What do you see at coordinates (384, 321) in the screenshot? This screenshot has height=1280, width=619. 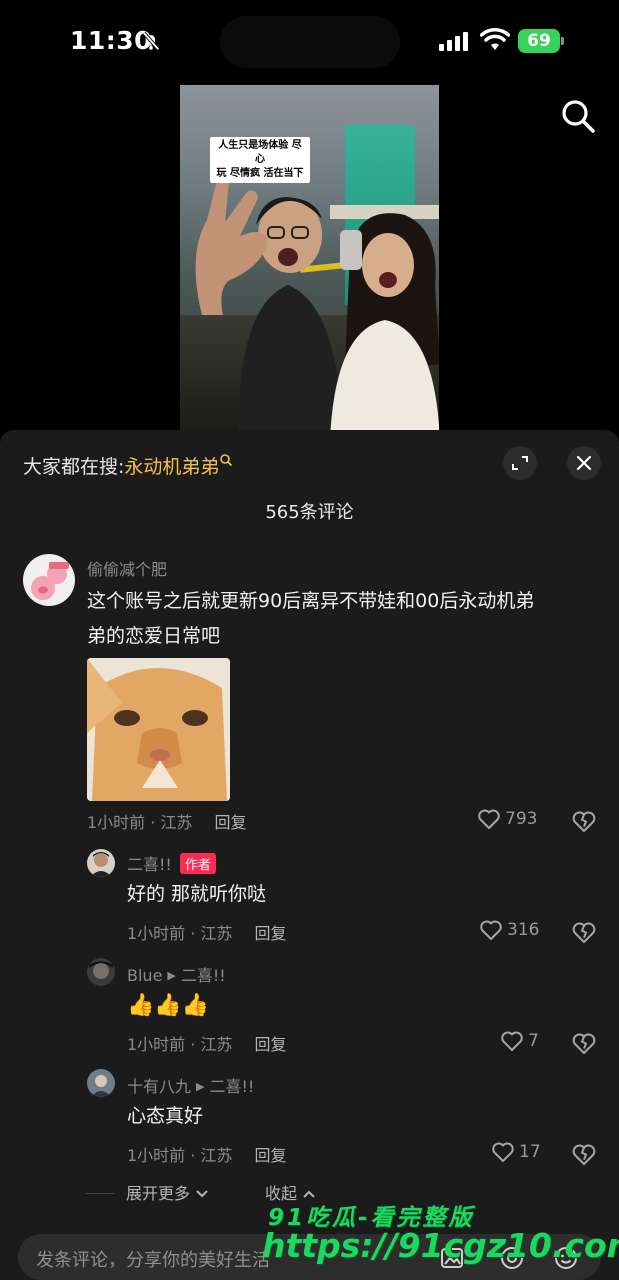 I see `video-person-woman` at bounding box center [384, 321].